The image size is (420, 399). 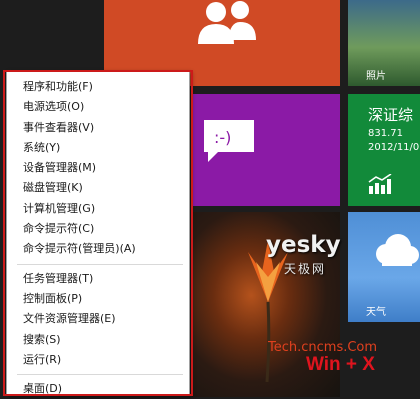 I want to click on shortcut-caption: Win + X, so click(x=340, y=364).